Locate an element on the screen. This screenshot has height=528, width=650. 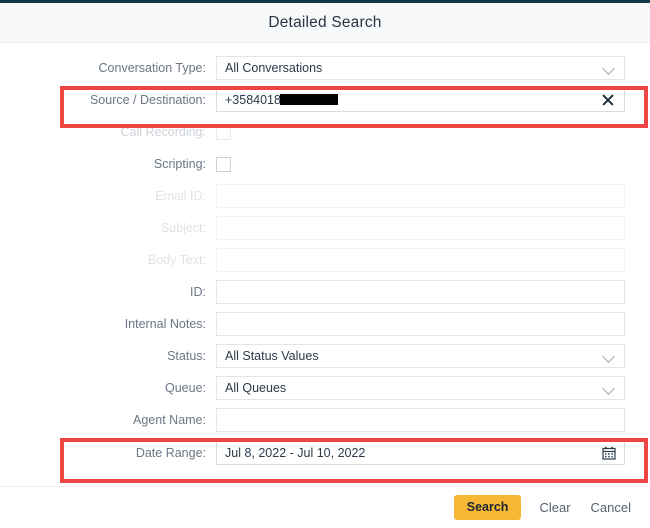
dialog-header: Detailed Search is located at coordinates (325, 23).